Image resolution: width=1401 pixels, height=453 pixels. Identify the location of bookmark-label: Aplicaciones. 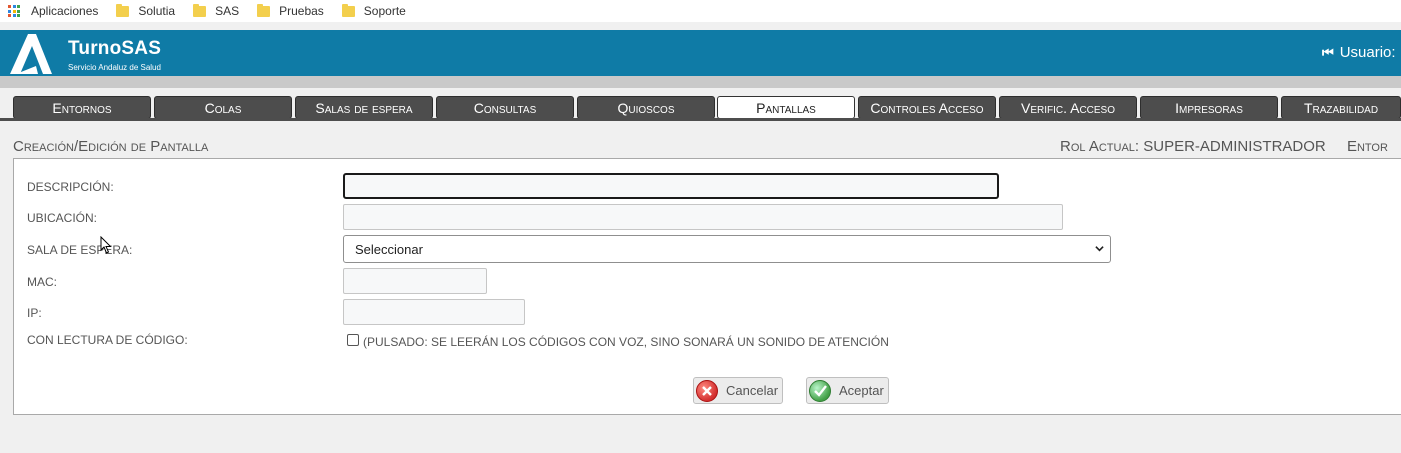
(65, 11).